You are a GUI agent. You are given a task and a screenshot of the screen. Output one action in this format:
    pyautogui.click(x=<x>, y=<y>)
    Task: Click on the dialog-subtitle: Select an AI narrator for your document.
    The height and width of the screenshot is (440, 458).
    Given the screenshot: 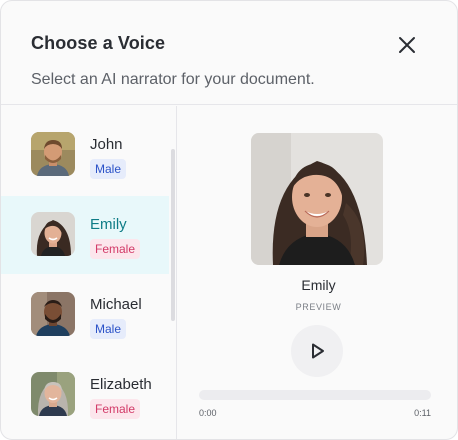 What is the action you would take?
    pyautogui.click(x=173, y=79)
    